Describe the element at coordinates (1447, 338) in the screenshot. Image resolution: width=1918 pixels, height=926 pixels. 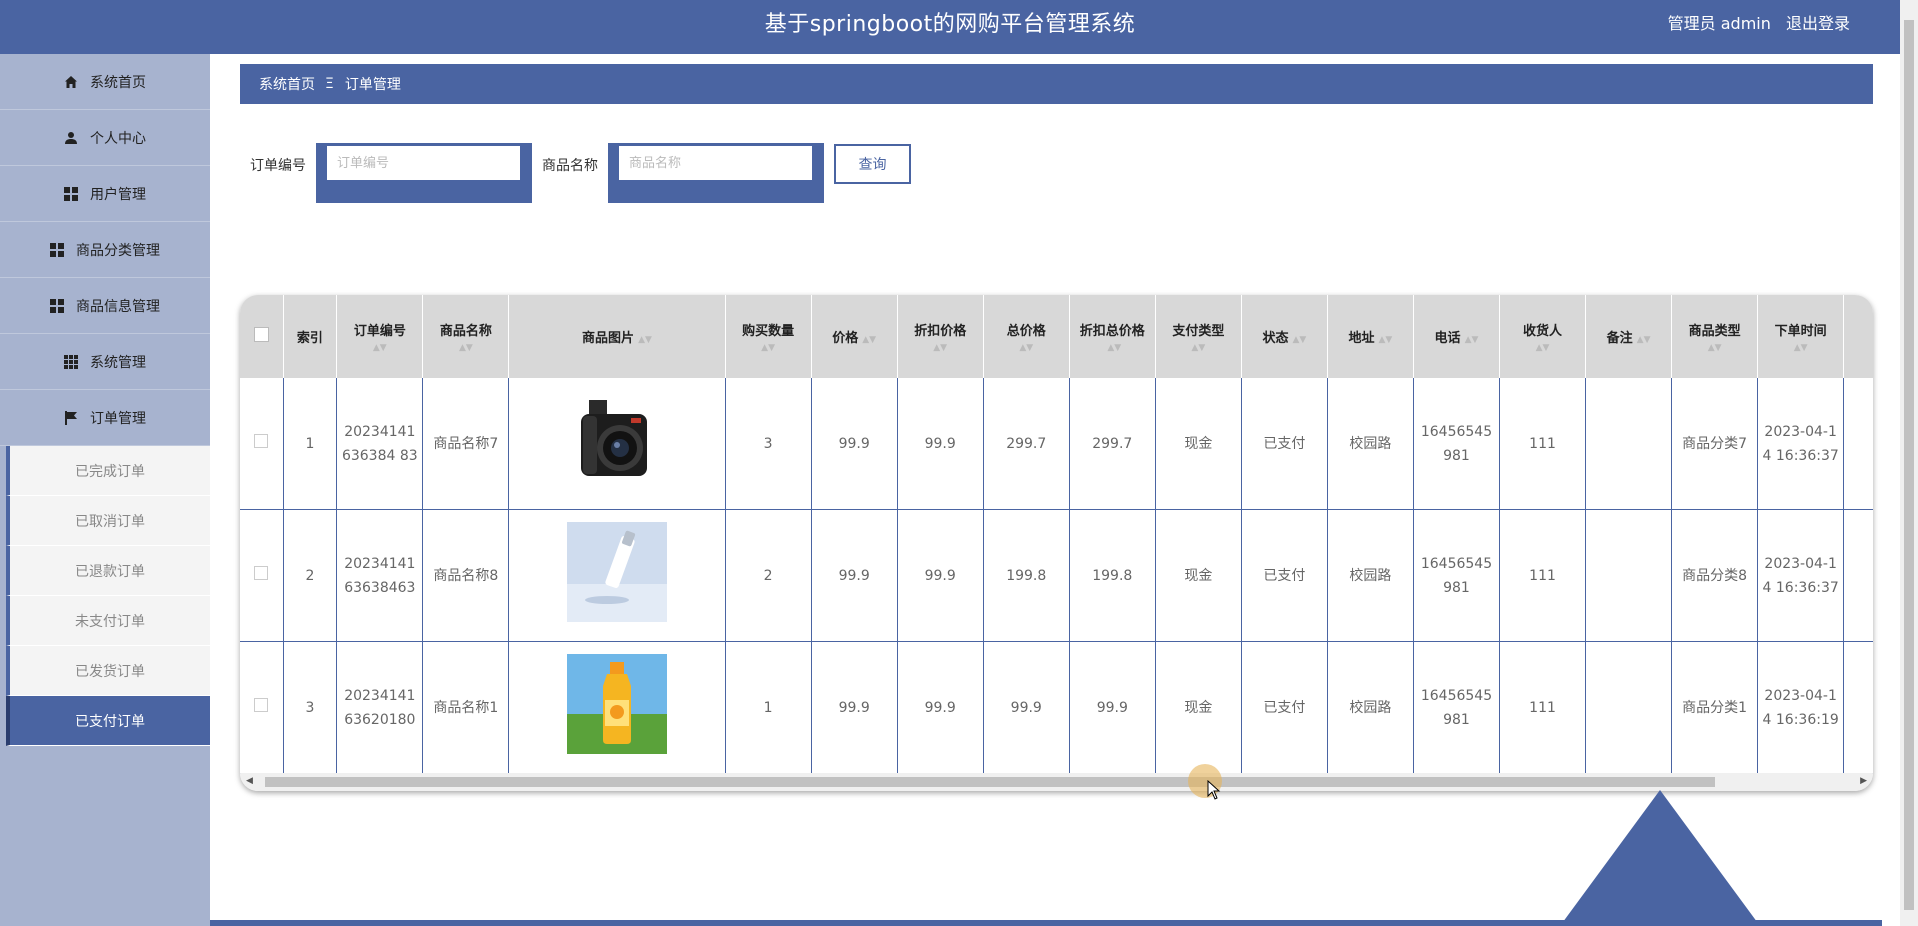
I see `col-label: 电话` at that location.